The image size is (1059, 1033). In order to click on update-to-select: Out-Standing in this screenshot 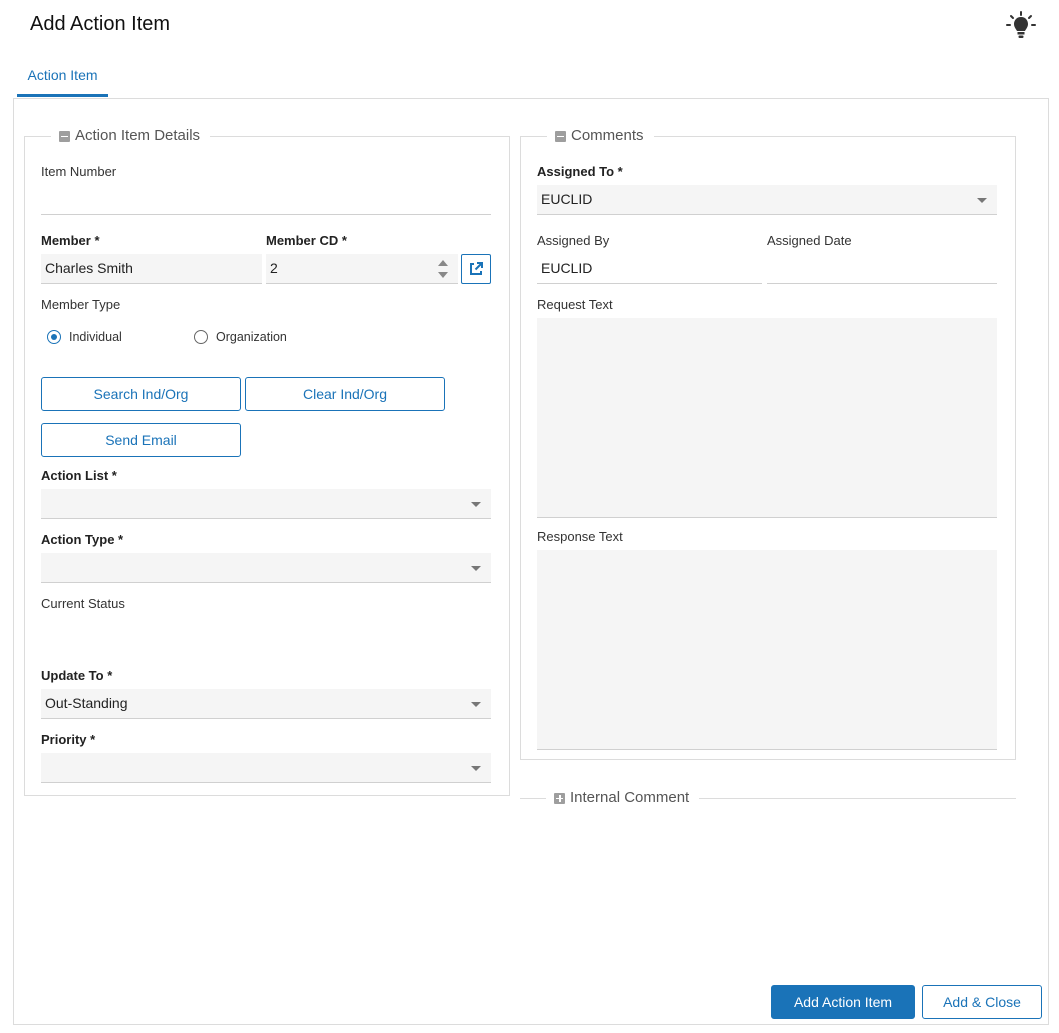, I will do `click(266, 704)`.